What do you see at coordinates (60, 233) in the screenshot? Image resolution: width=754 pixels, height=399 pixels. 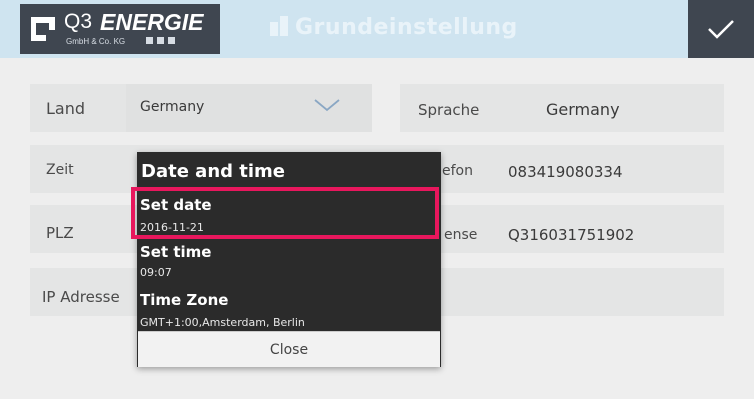 I see `plz-label: PLZ` at bounding box center [60, 233].